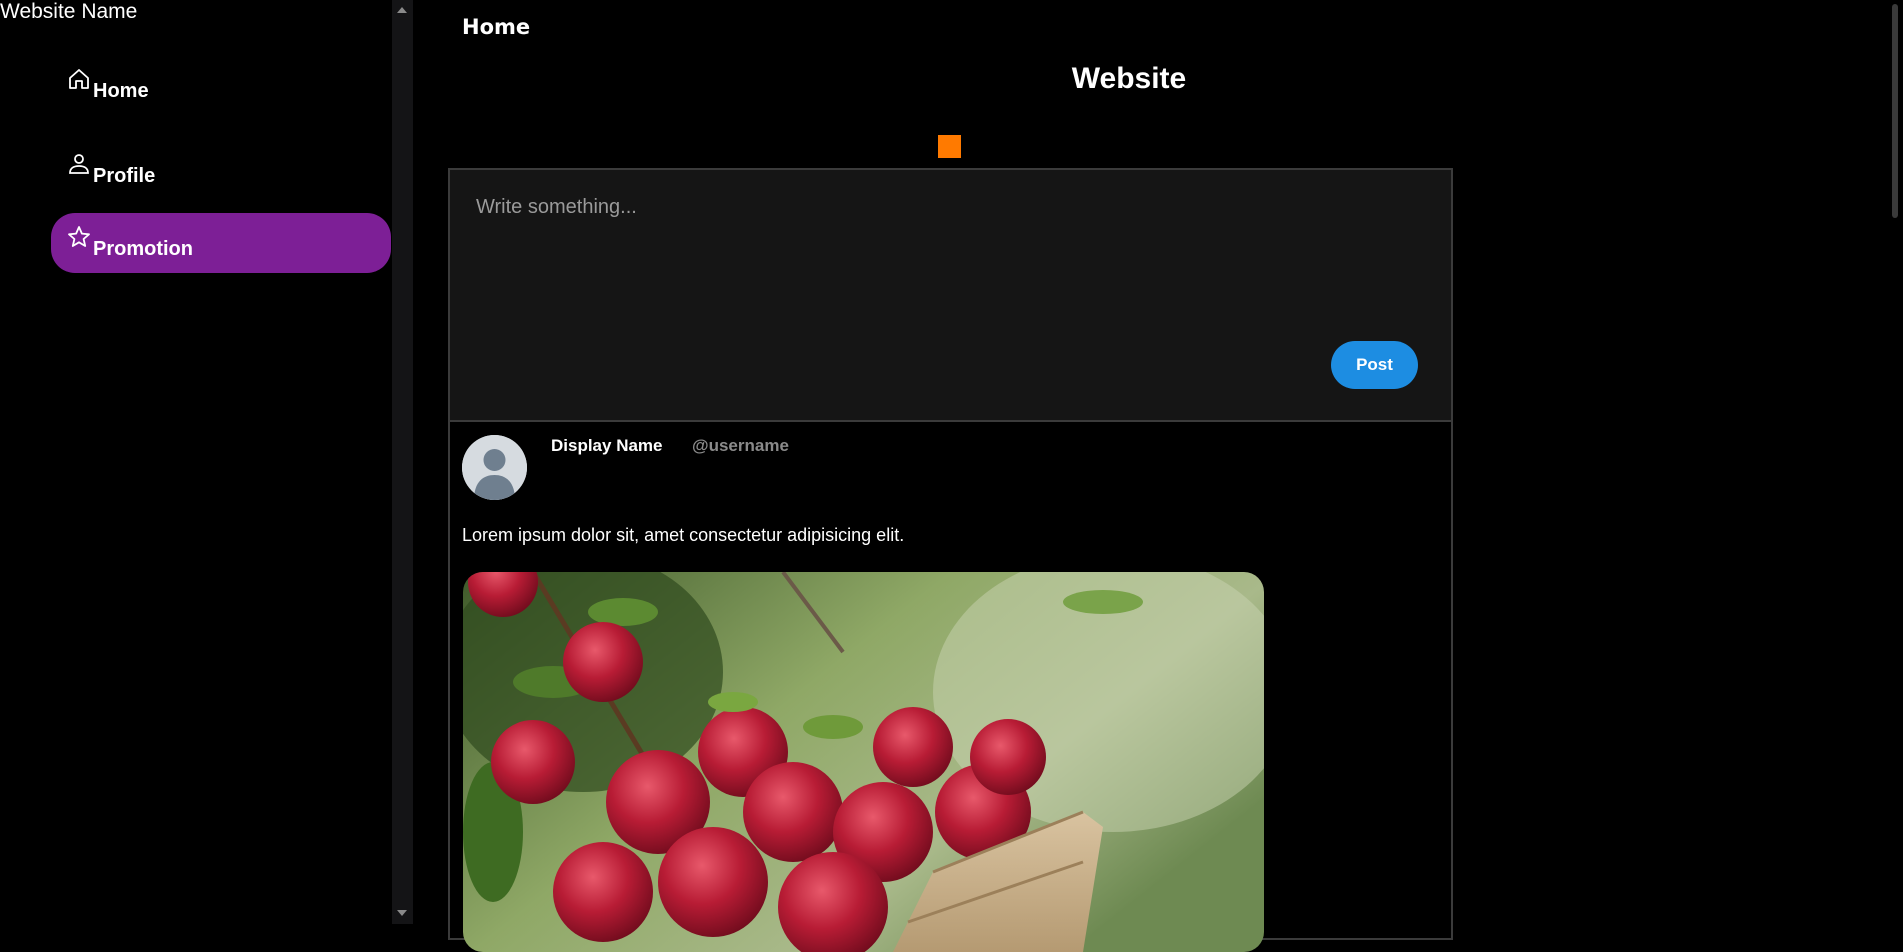 This screenshot has width=1903, height=952. I want to click on sidebar-item-home: Home, so click(221, 85).